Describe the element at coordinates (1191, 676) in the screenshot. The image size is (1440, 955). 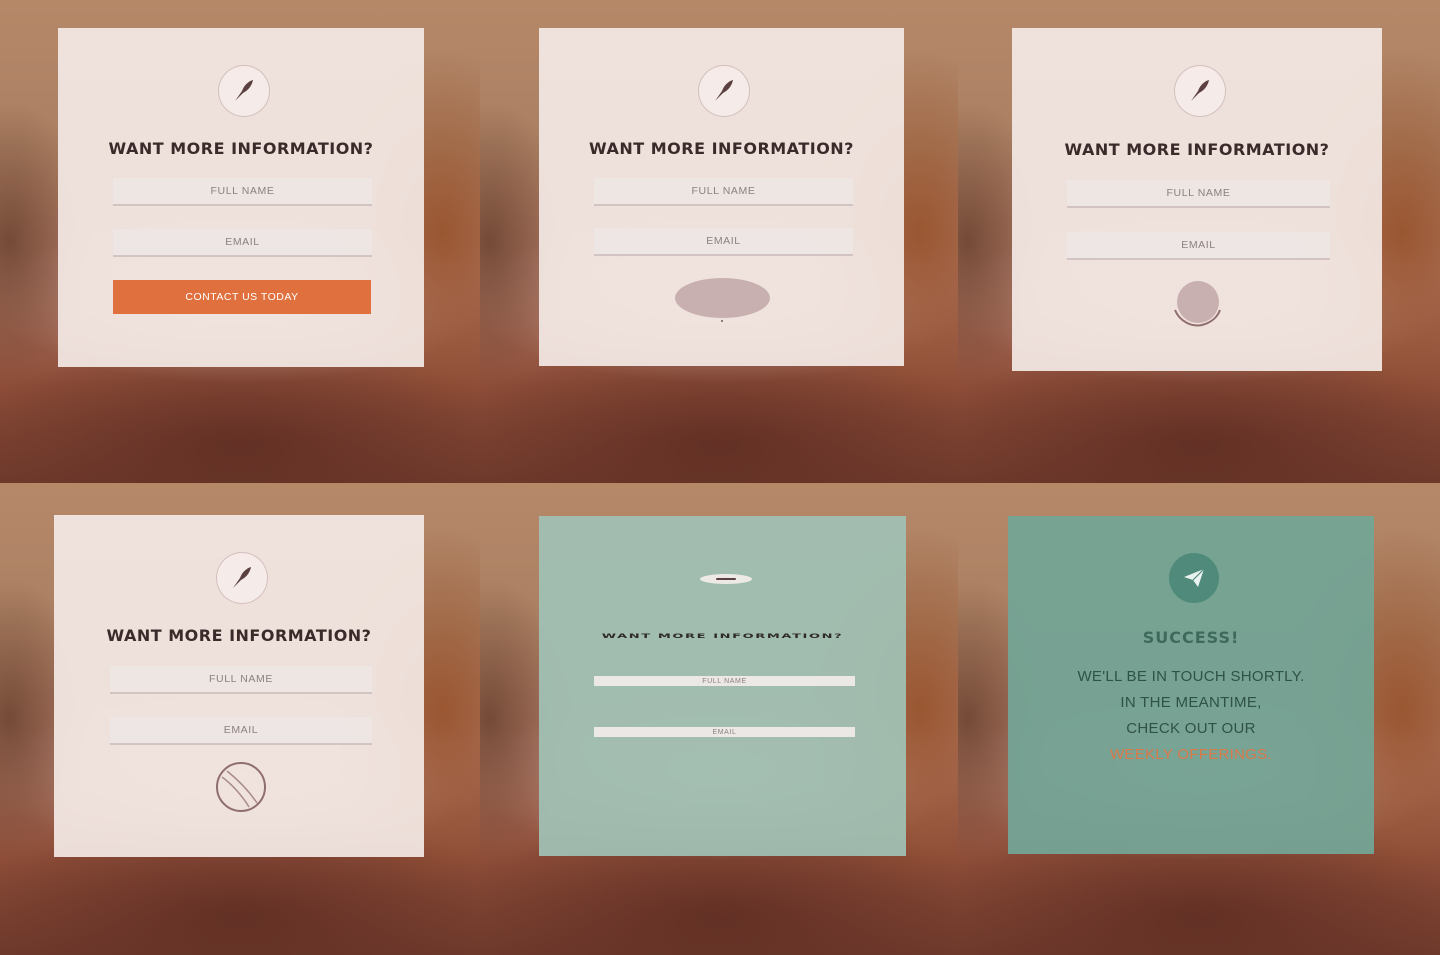
I see `success-message-line: WE'LL BE IN TOUCH SHORTLY.` at that location.